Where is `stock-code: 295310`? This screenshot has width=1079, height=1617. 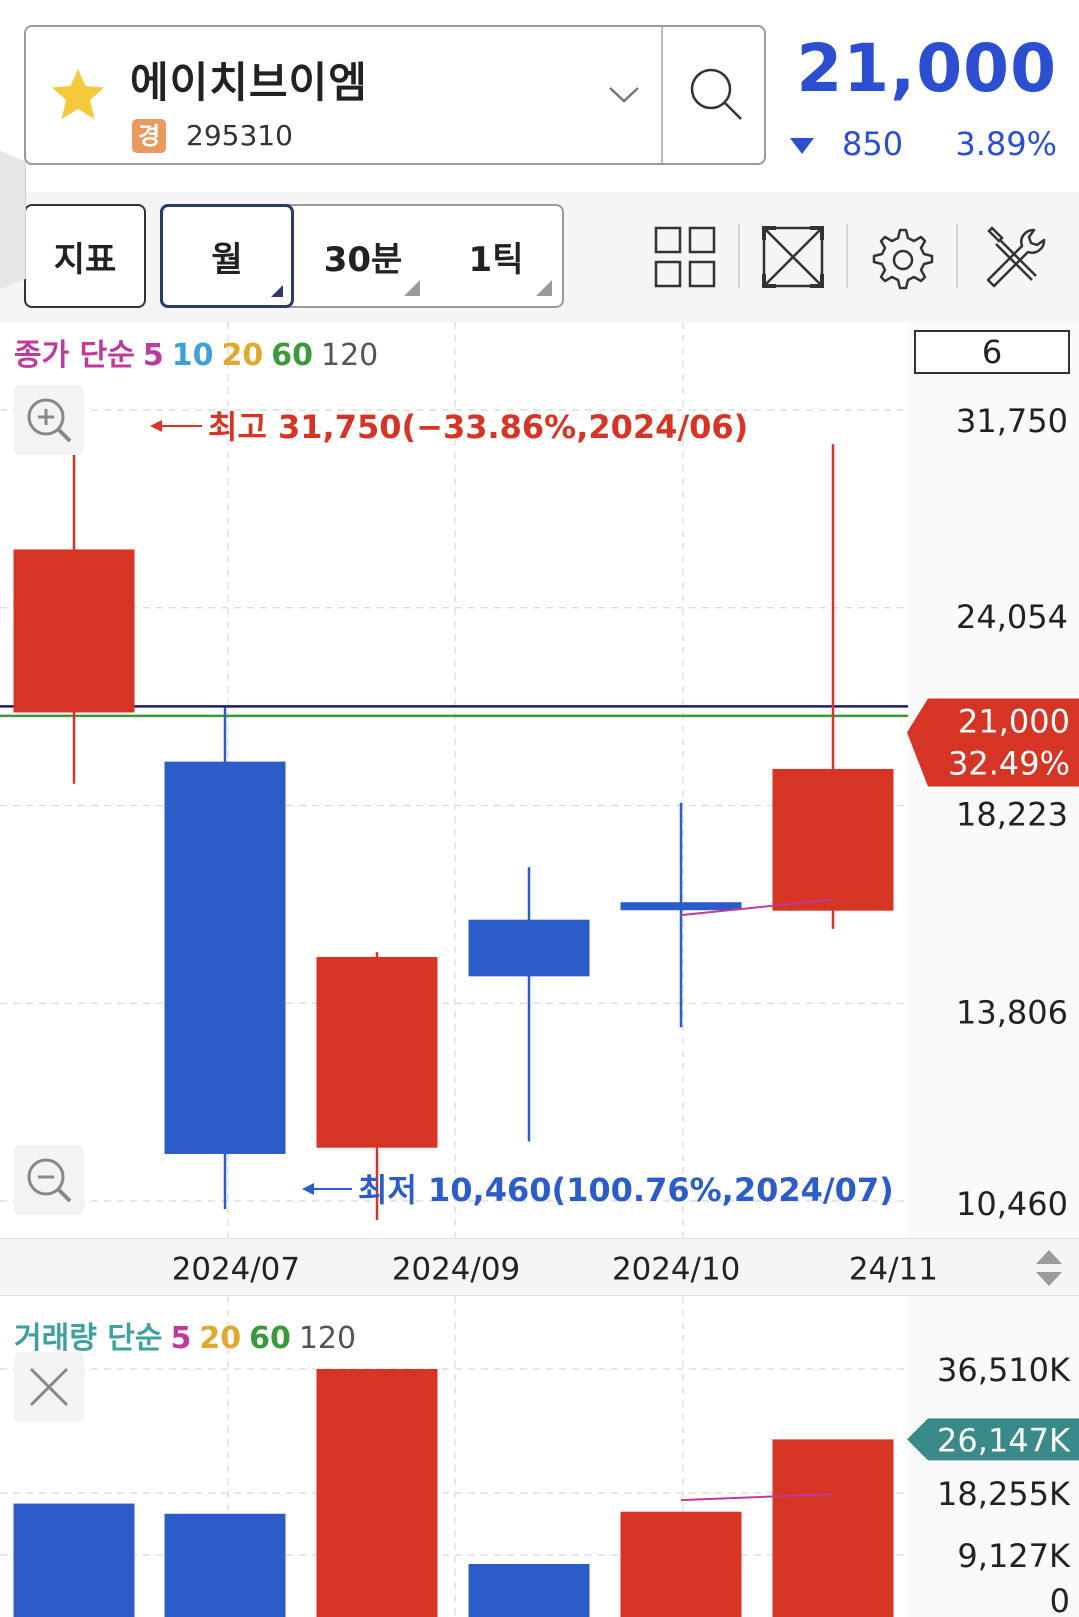 stock-code: 295310 is located at coordinates (239, 135).